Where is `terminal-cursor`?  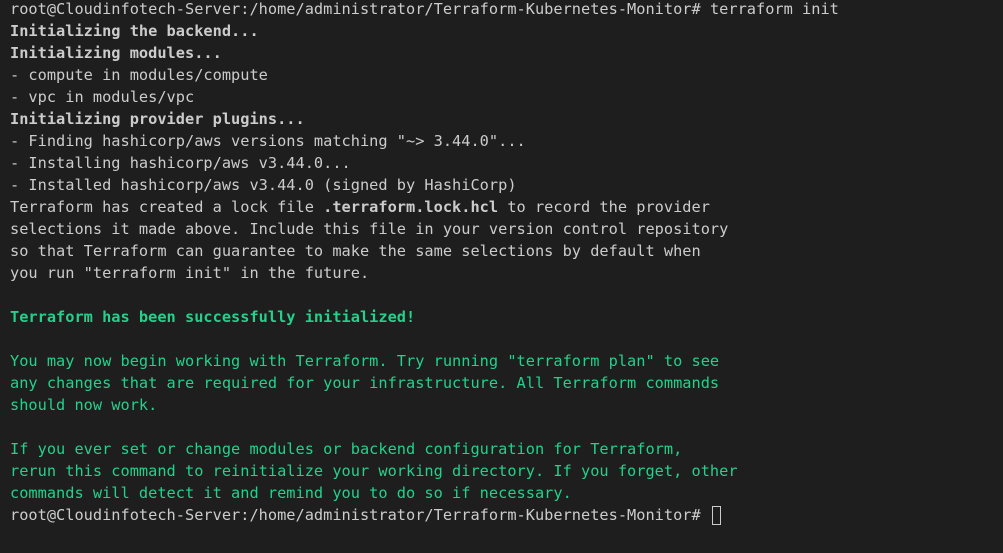
terminal-cursor is located at coordinates (716, 515).